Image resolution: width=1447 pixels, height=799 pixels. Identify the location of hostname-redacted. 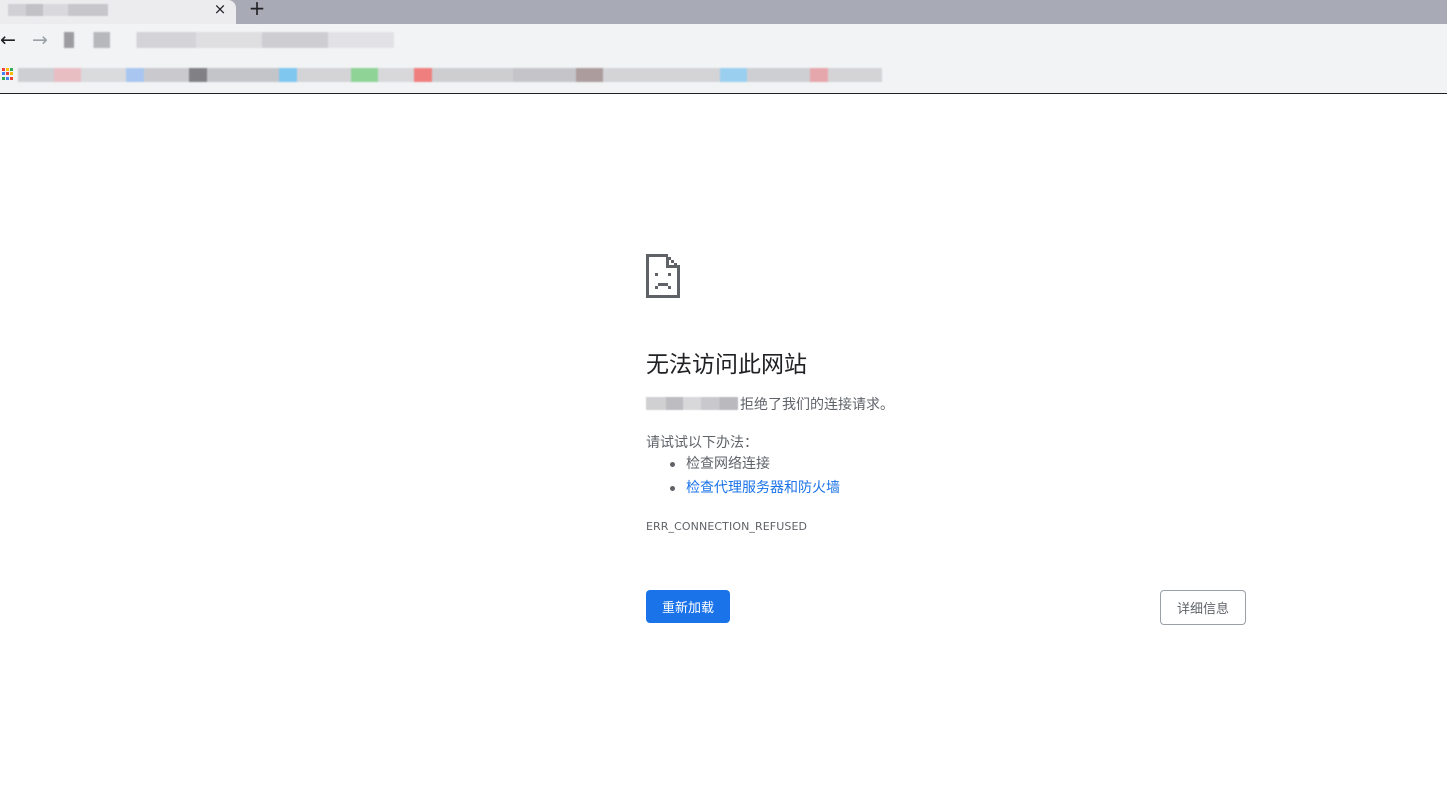
(692, 403).